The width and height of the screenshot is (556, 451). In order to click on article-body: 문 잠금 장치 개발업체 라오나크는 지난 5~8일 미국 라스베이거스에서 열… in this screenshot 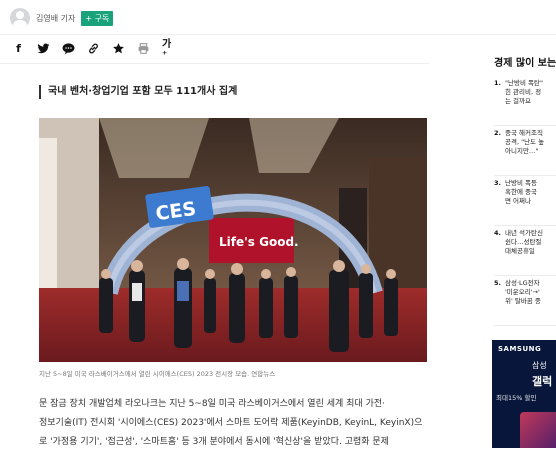, I will do `click(234, 423)`.